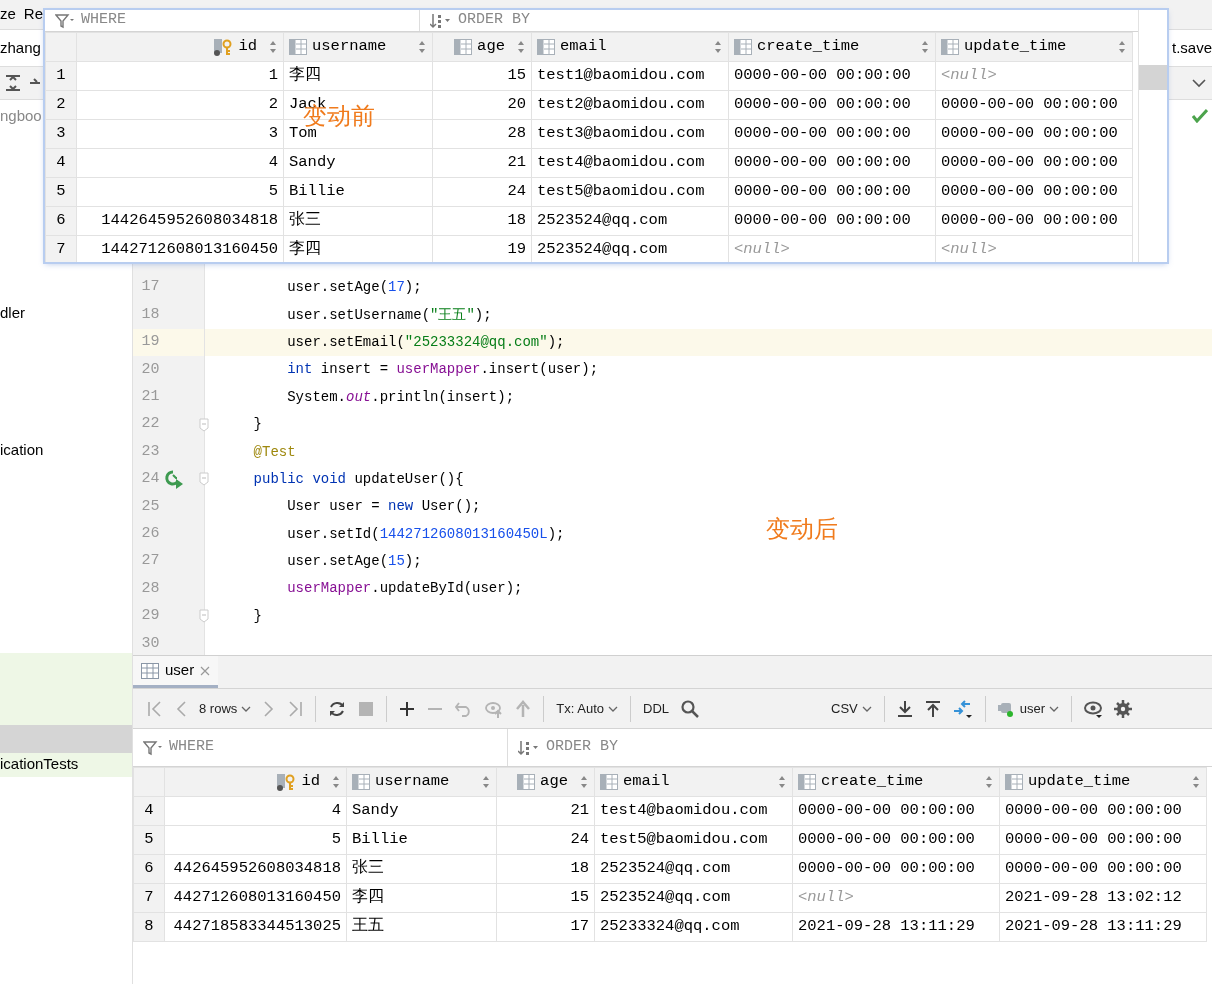 The height and width of the screenshot is (984, 1212). What do you see at coordinates (545, 927) in the screenshot?
I see `table-cell: 17` at bounding box center [545, 927].